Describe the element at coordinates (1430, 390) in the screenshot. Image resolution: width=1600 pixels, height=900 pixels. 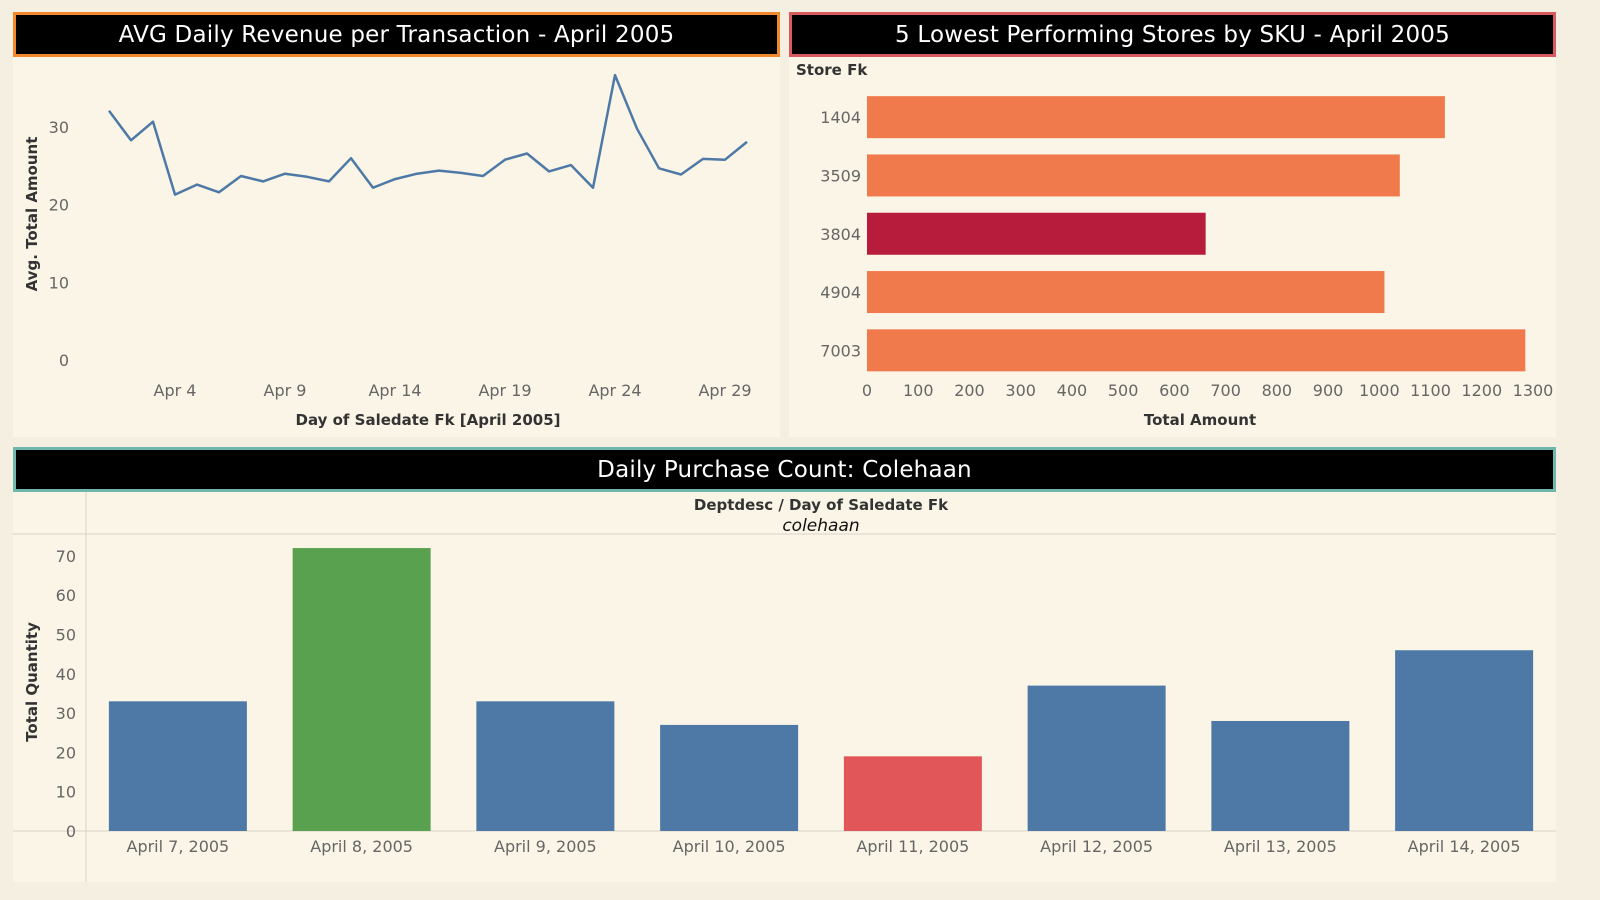
I see `x-tick-label: 1100` at that location.